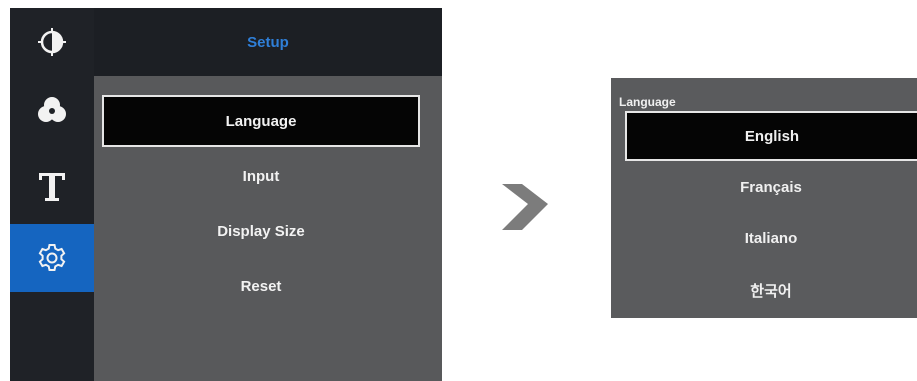  I want to click on menu-item-input: Input, so click(261, 176).